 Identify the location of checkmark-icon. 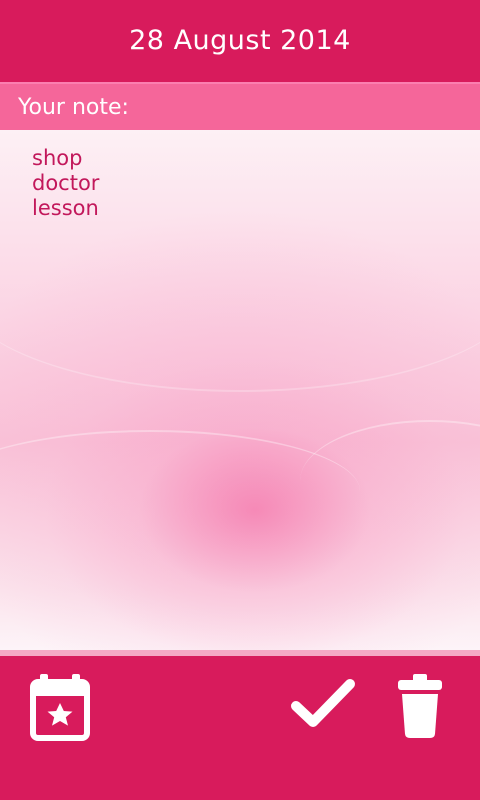
(323, 703).